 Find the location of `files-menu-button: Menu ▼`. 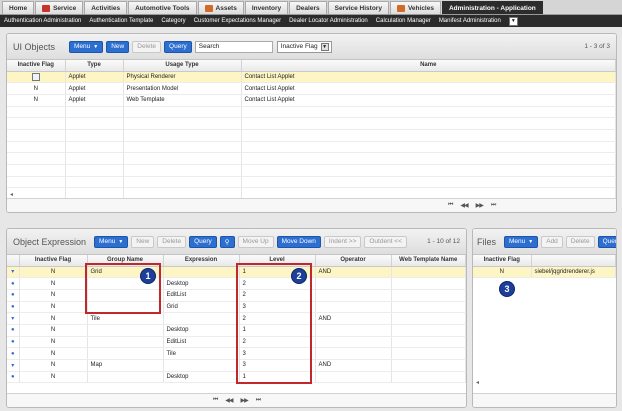

files-menu-button: Menu ▼ is located at coordinates (521, 241).